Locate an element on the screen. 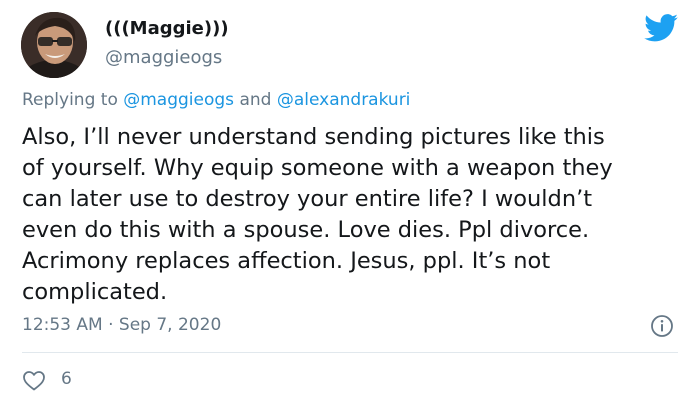 The width and height of the screenshot is (700, 406). mention-link-alexandrakuri: @alexandrakuri is located at coordinates (344, 100).